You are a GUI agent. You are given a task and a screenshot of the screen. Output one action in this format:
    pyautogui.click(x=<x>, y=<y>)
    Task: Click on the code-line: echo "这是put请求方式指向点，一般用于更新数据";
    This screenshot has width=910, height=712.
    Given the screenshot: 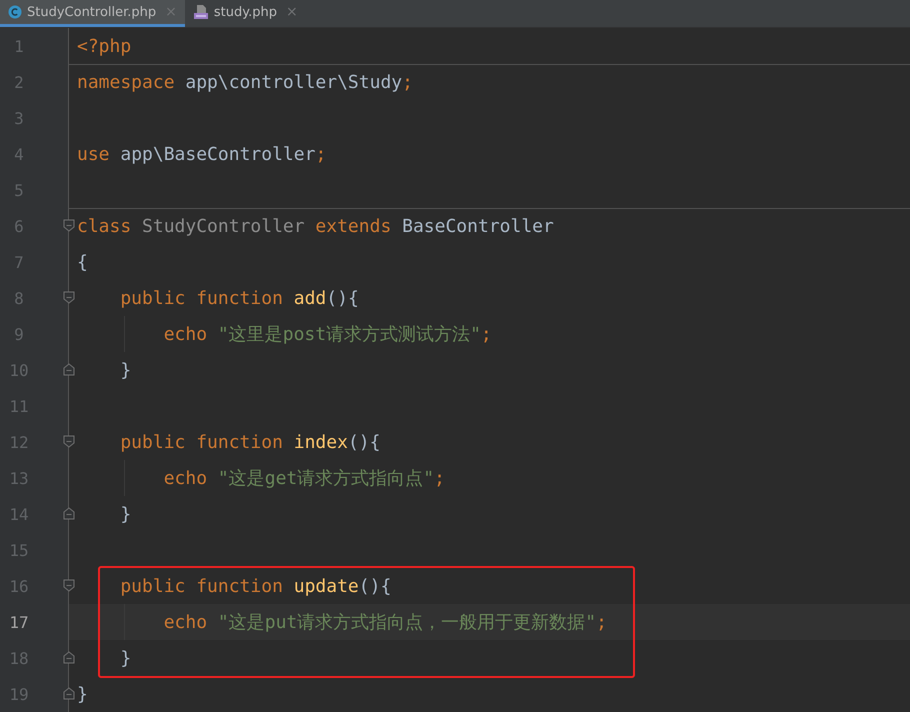 What is the action you would take?
    pyautogui.click(x=384, y=622)
    